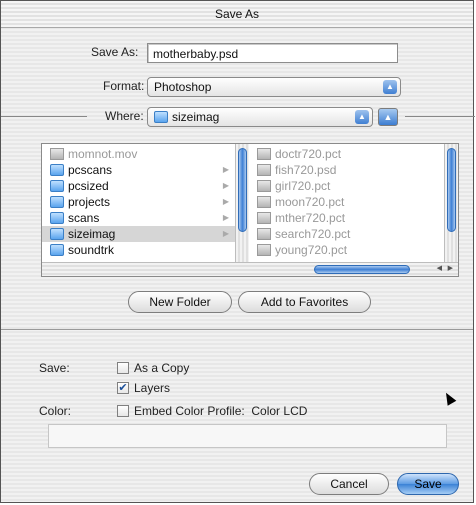 This screenshot has width=476, height=505. Describe the element at coordinates (260, 117) in the screenshot. I see `where-popup: sizeimag ▲` at that location.